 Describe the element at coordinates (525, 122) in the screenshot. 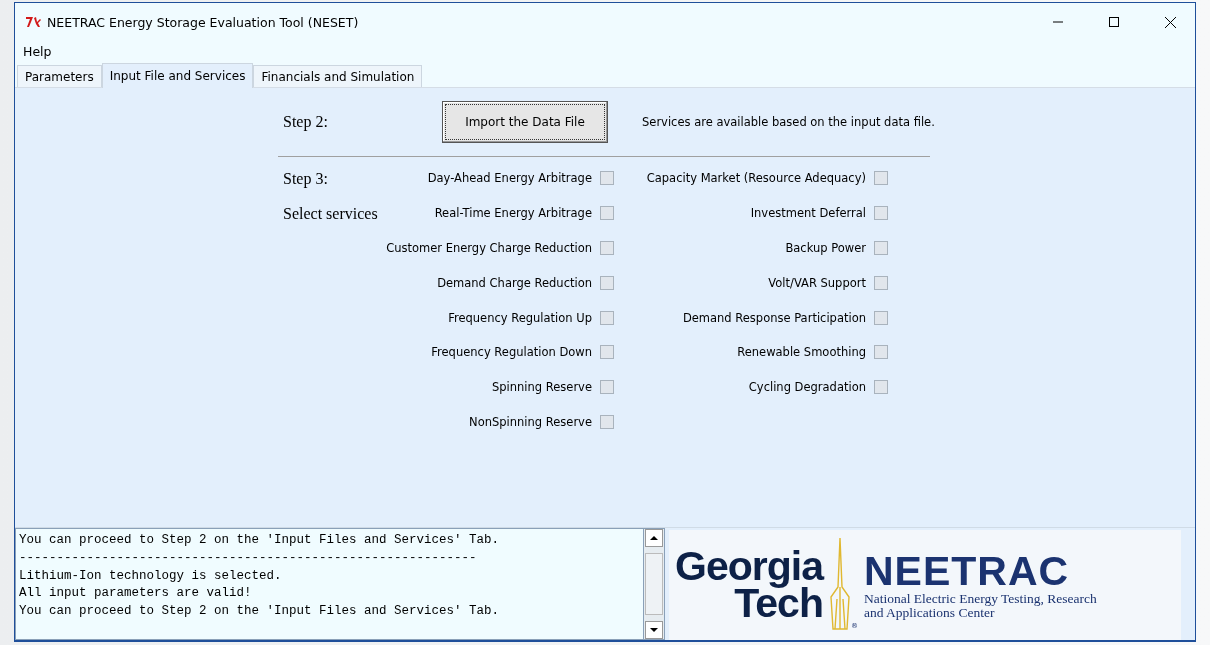

I see `import-button: Import the Data File` at that location.